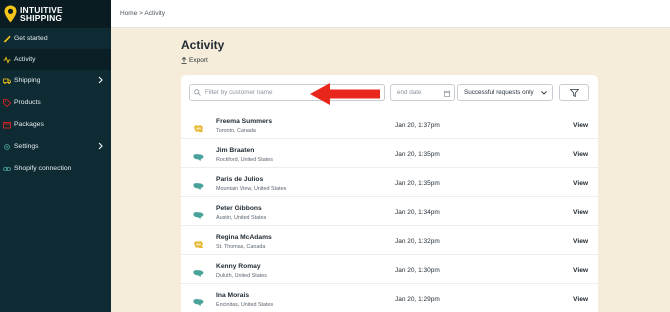  What do you see at coordinates (241, 247) in the screenshot?
I see `customer-location: St. Thomas, Canada` at bounding box center [241, 247].